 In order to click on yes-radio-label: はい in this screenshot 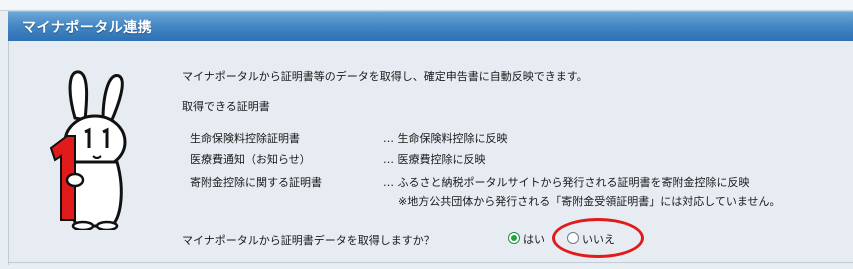, I will do `click(534, 239)`.